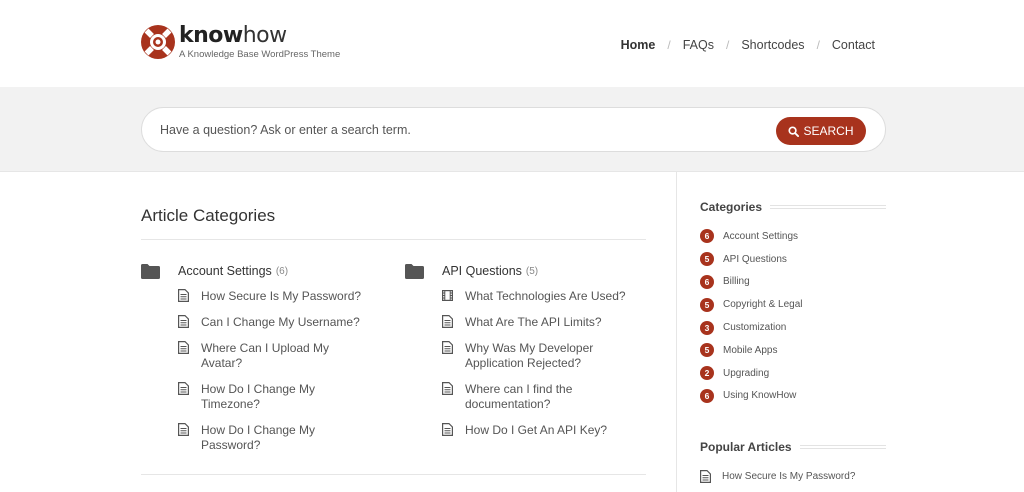 The image size is (1024, 492). I want to click on main-nav: Home / FAQs / Shortcodes / Contact, so click(748, 45).